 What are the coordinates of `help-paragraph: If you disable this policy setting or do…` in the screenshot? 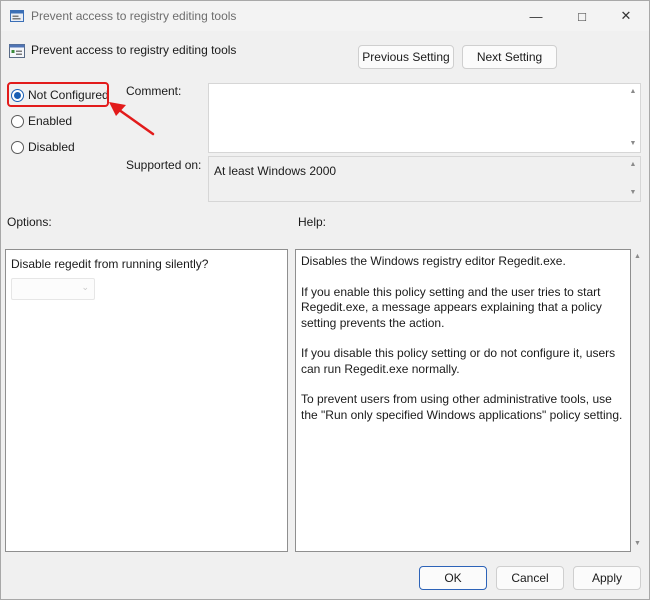 It's located at (458, 361).